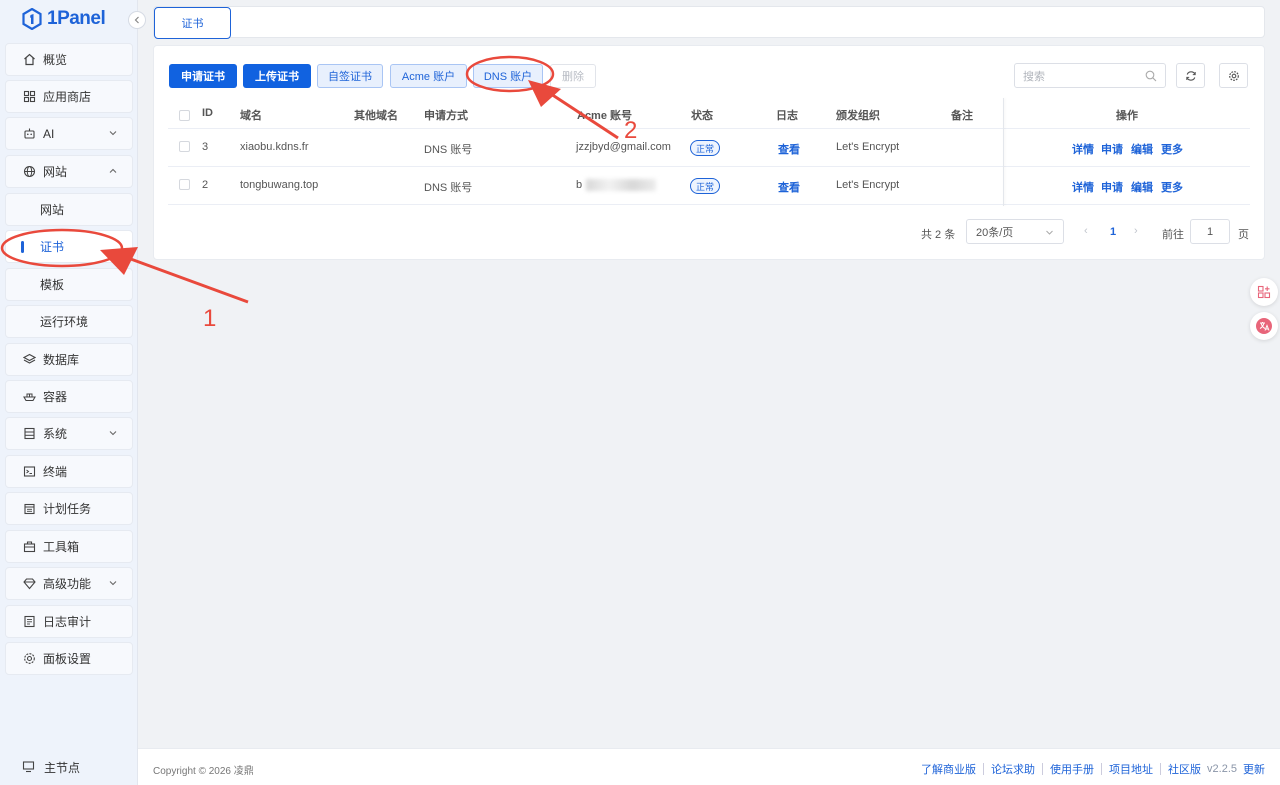 The height and width of the screenshot is (785, 1280). I want to click on update-link: 更新, so click(1254, 769).